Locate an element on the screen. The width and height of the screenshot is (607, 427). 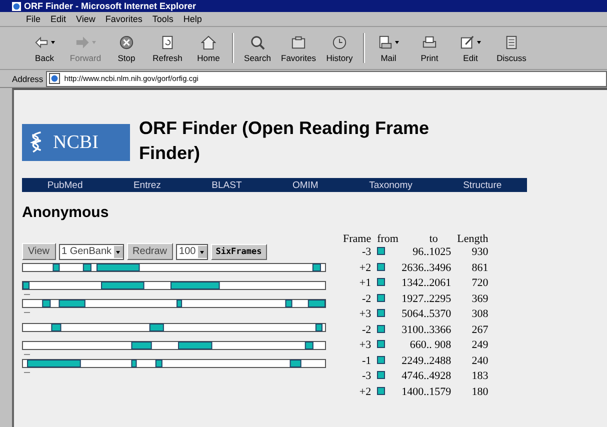
range-cell-text: 5064..5370 is located at coordinates (426, 314).